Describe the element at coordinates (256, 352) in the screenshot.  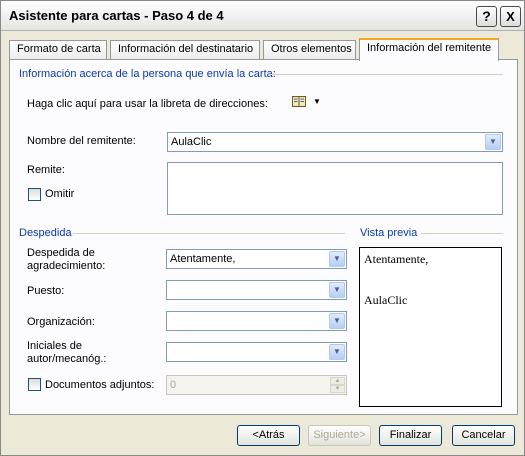
I see `initials-combo: ▼` at that location.